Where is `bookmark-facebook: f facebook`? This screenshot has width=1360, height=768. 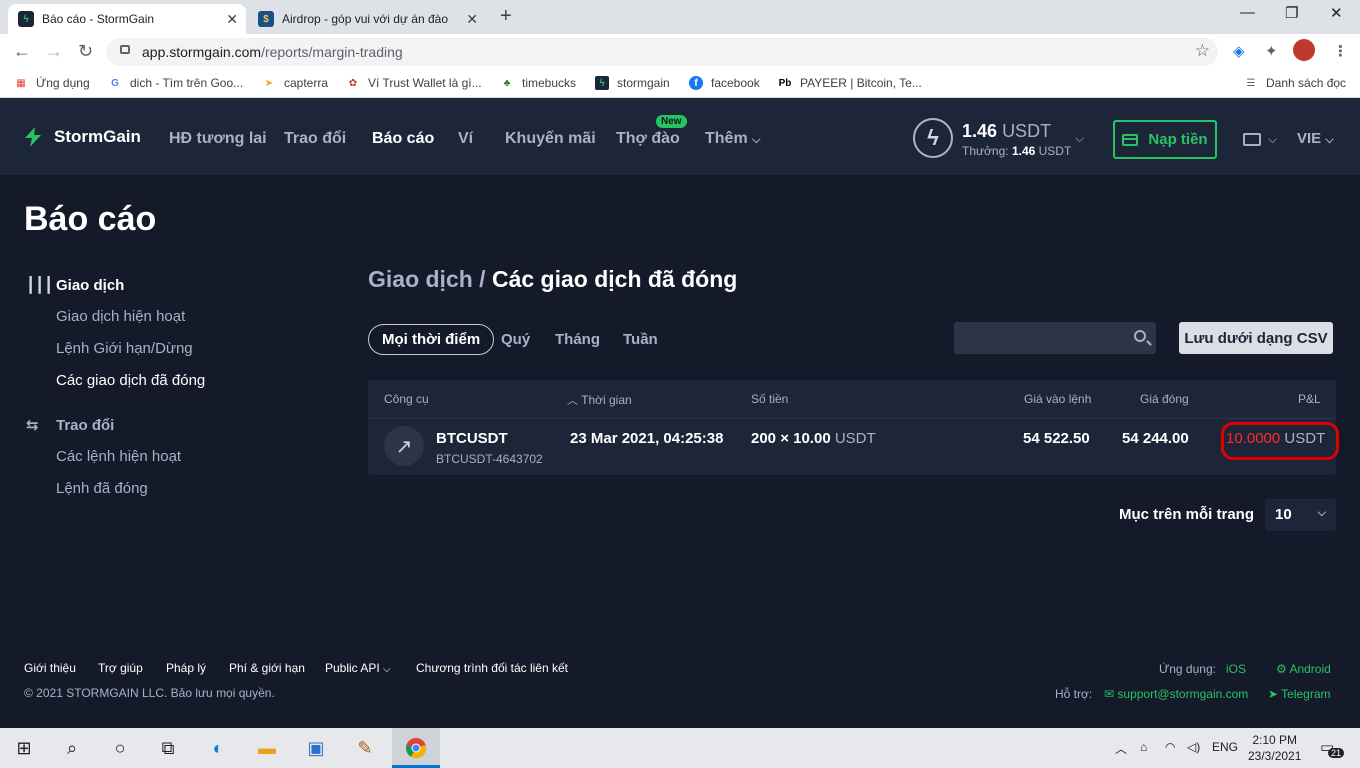
bookmark-facebook: f facebook is located at coordinates (724, 83).